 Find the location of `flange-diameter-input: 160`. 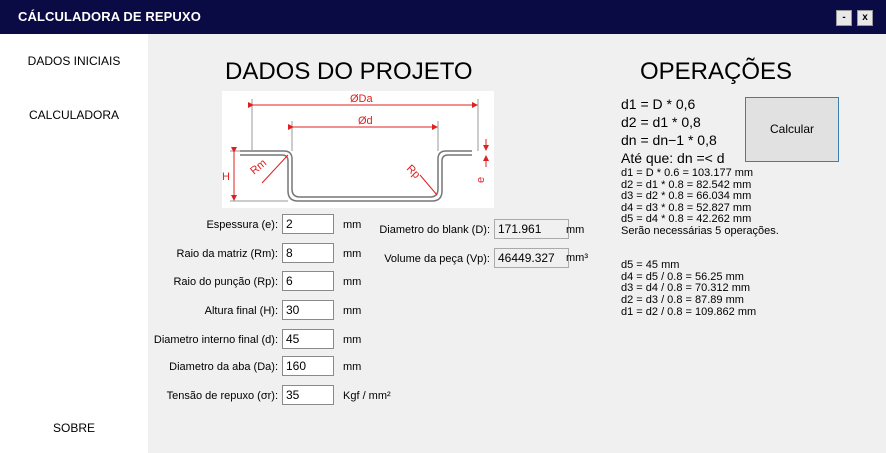

flange-diameter-input: 160 is located at coordinates (308, 366).